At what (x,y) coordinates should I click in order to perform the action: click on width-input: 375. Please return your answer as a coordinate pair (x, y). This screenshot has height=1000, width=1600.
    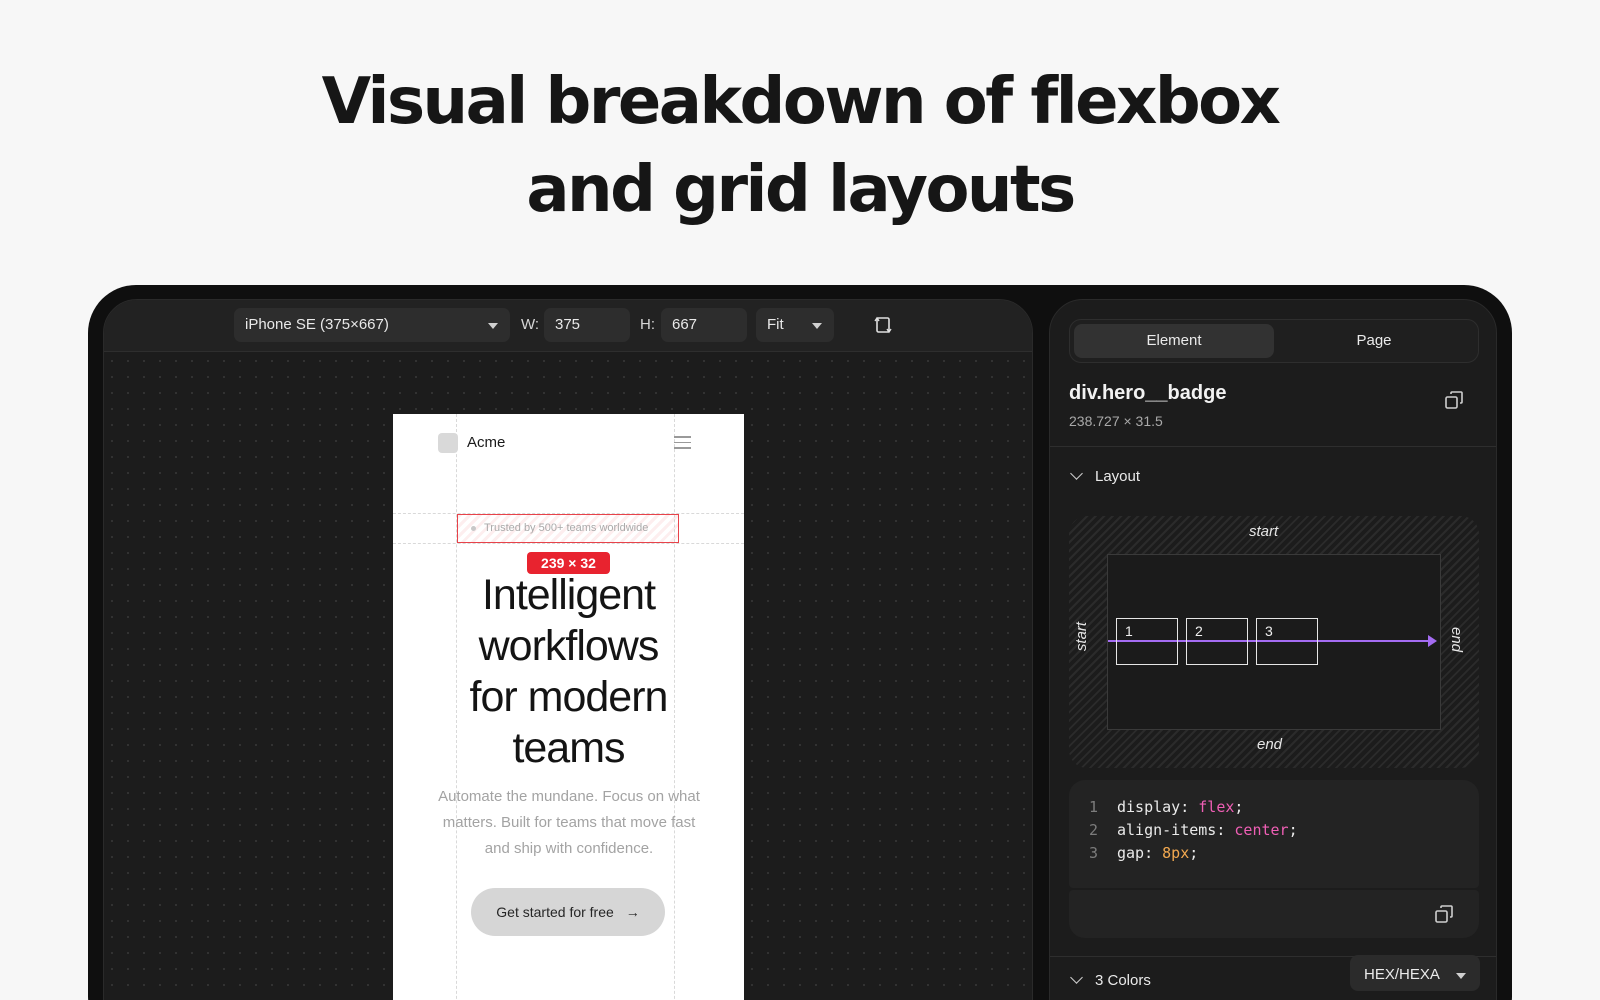
    Looking at the image, I should click on (587, 325).